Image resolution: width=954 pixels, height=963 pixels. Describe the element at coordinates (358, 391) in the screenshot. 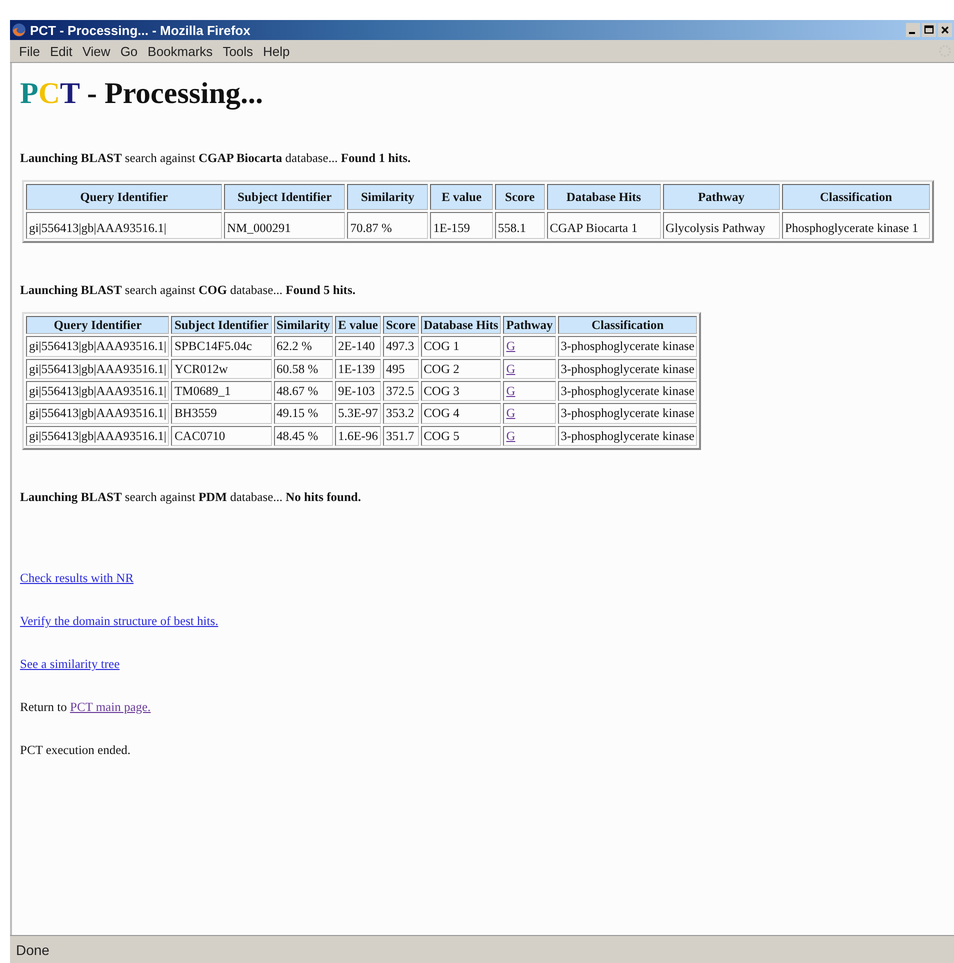

I see `table-cell: 9E-103` at that location.